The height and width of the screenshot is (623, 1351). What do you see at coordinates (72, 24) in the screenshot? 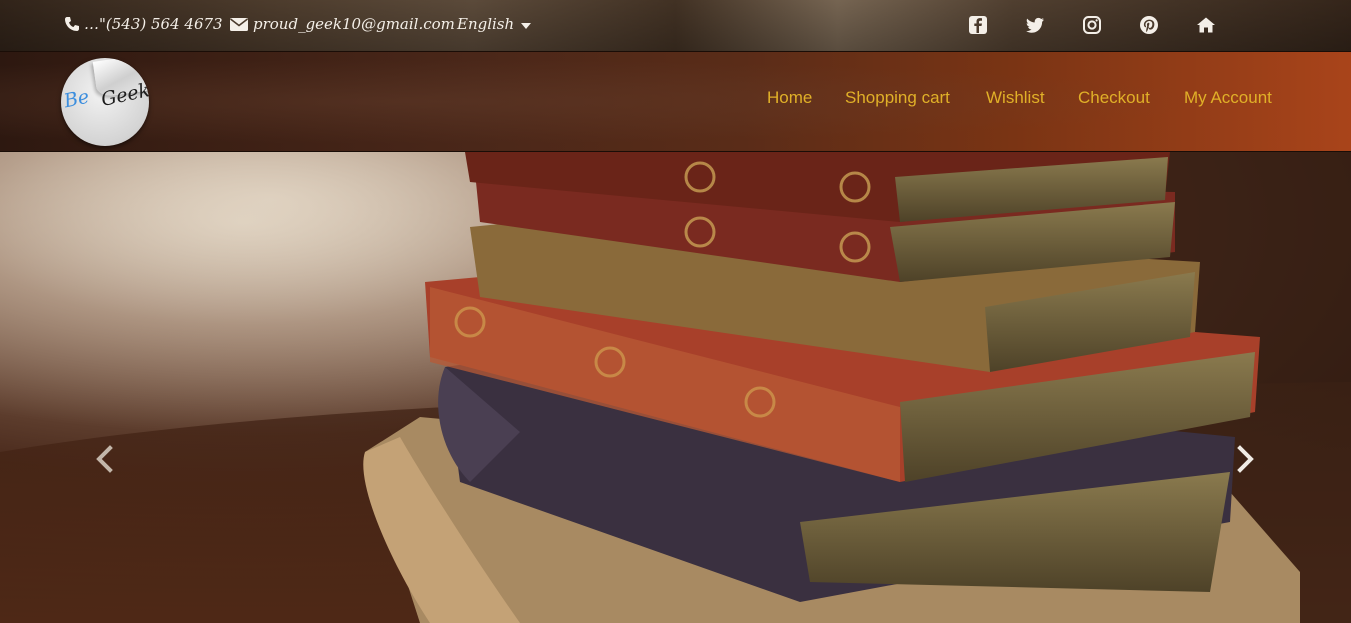
I see `phone-icon` at bounding box center [72, 24].